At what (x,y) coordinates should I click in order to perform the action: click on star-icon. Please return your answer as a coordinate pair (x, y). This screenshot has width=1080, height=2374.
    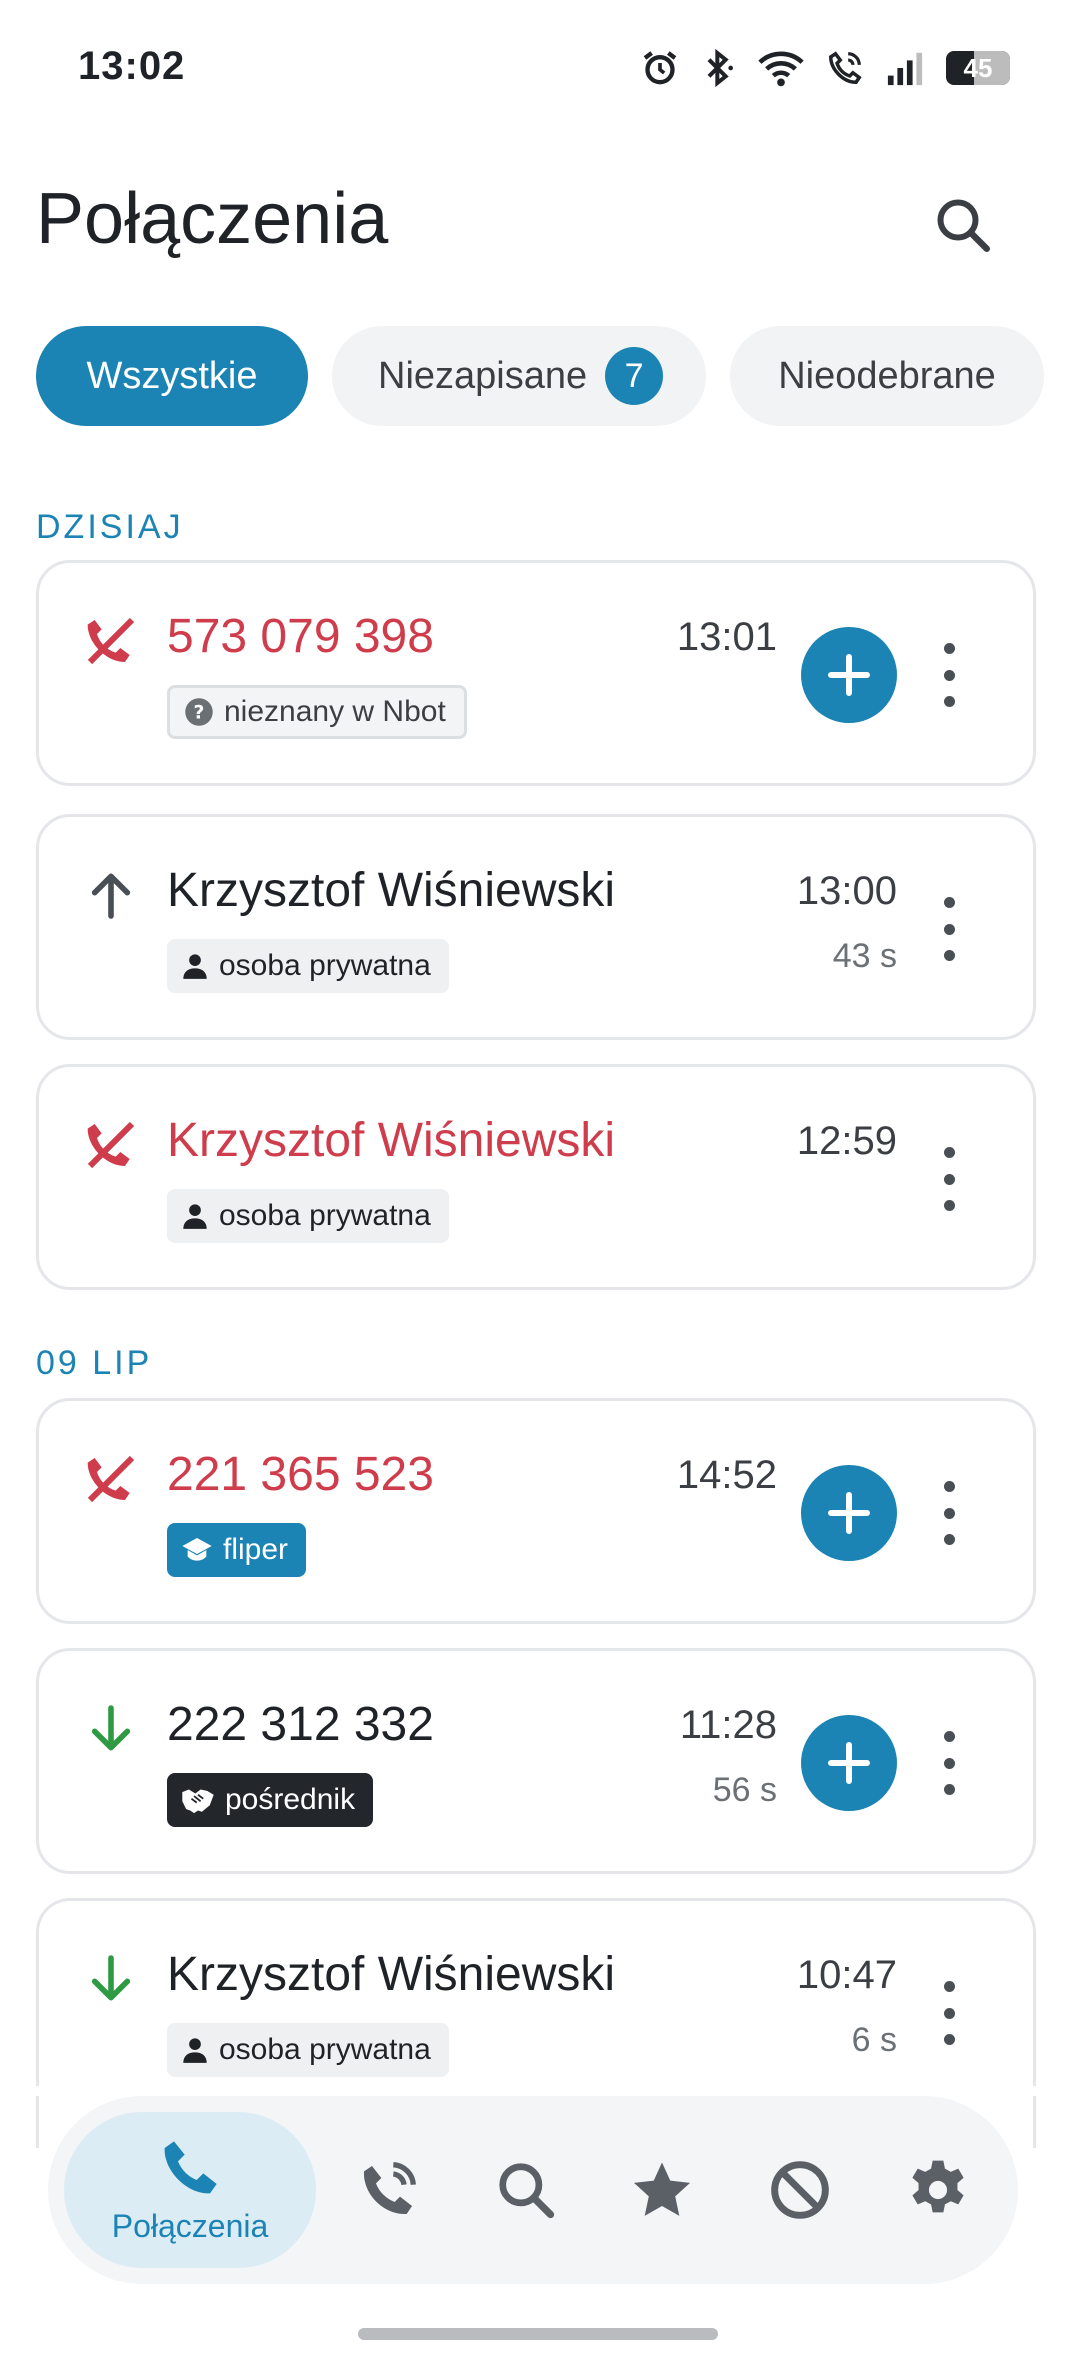
    Looking at the image, I should click on (662, 2189).